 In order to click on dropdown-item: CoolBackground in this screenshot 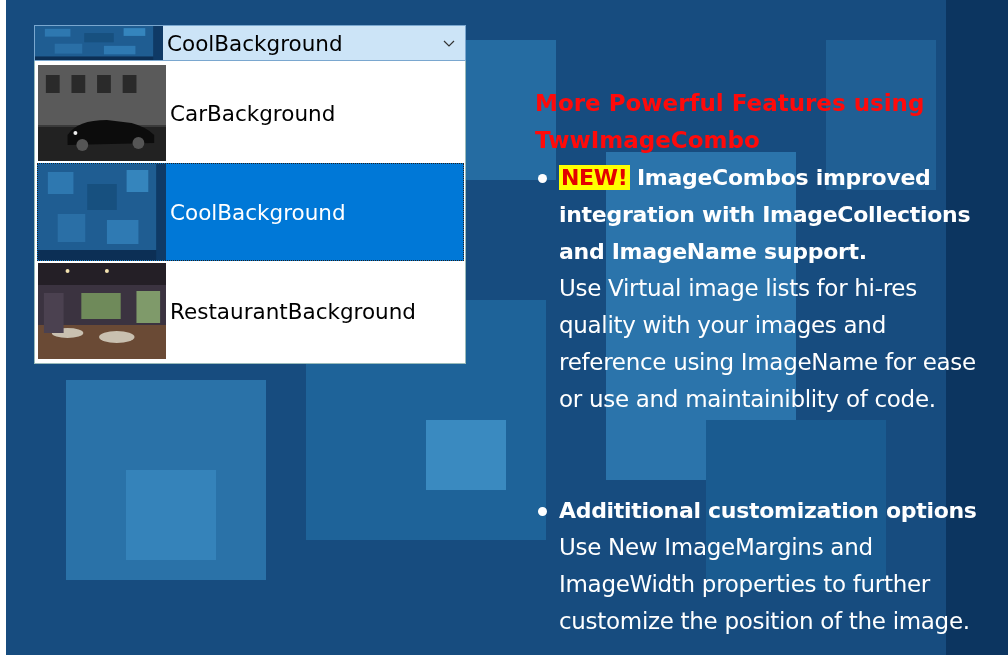, I will do `click(250, 212)`.